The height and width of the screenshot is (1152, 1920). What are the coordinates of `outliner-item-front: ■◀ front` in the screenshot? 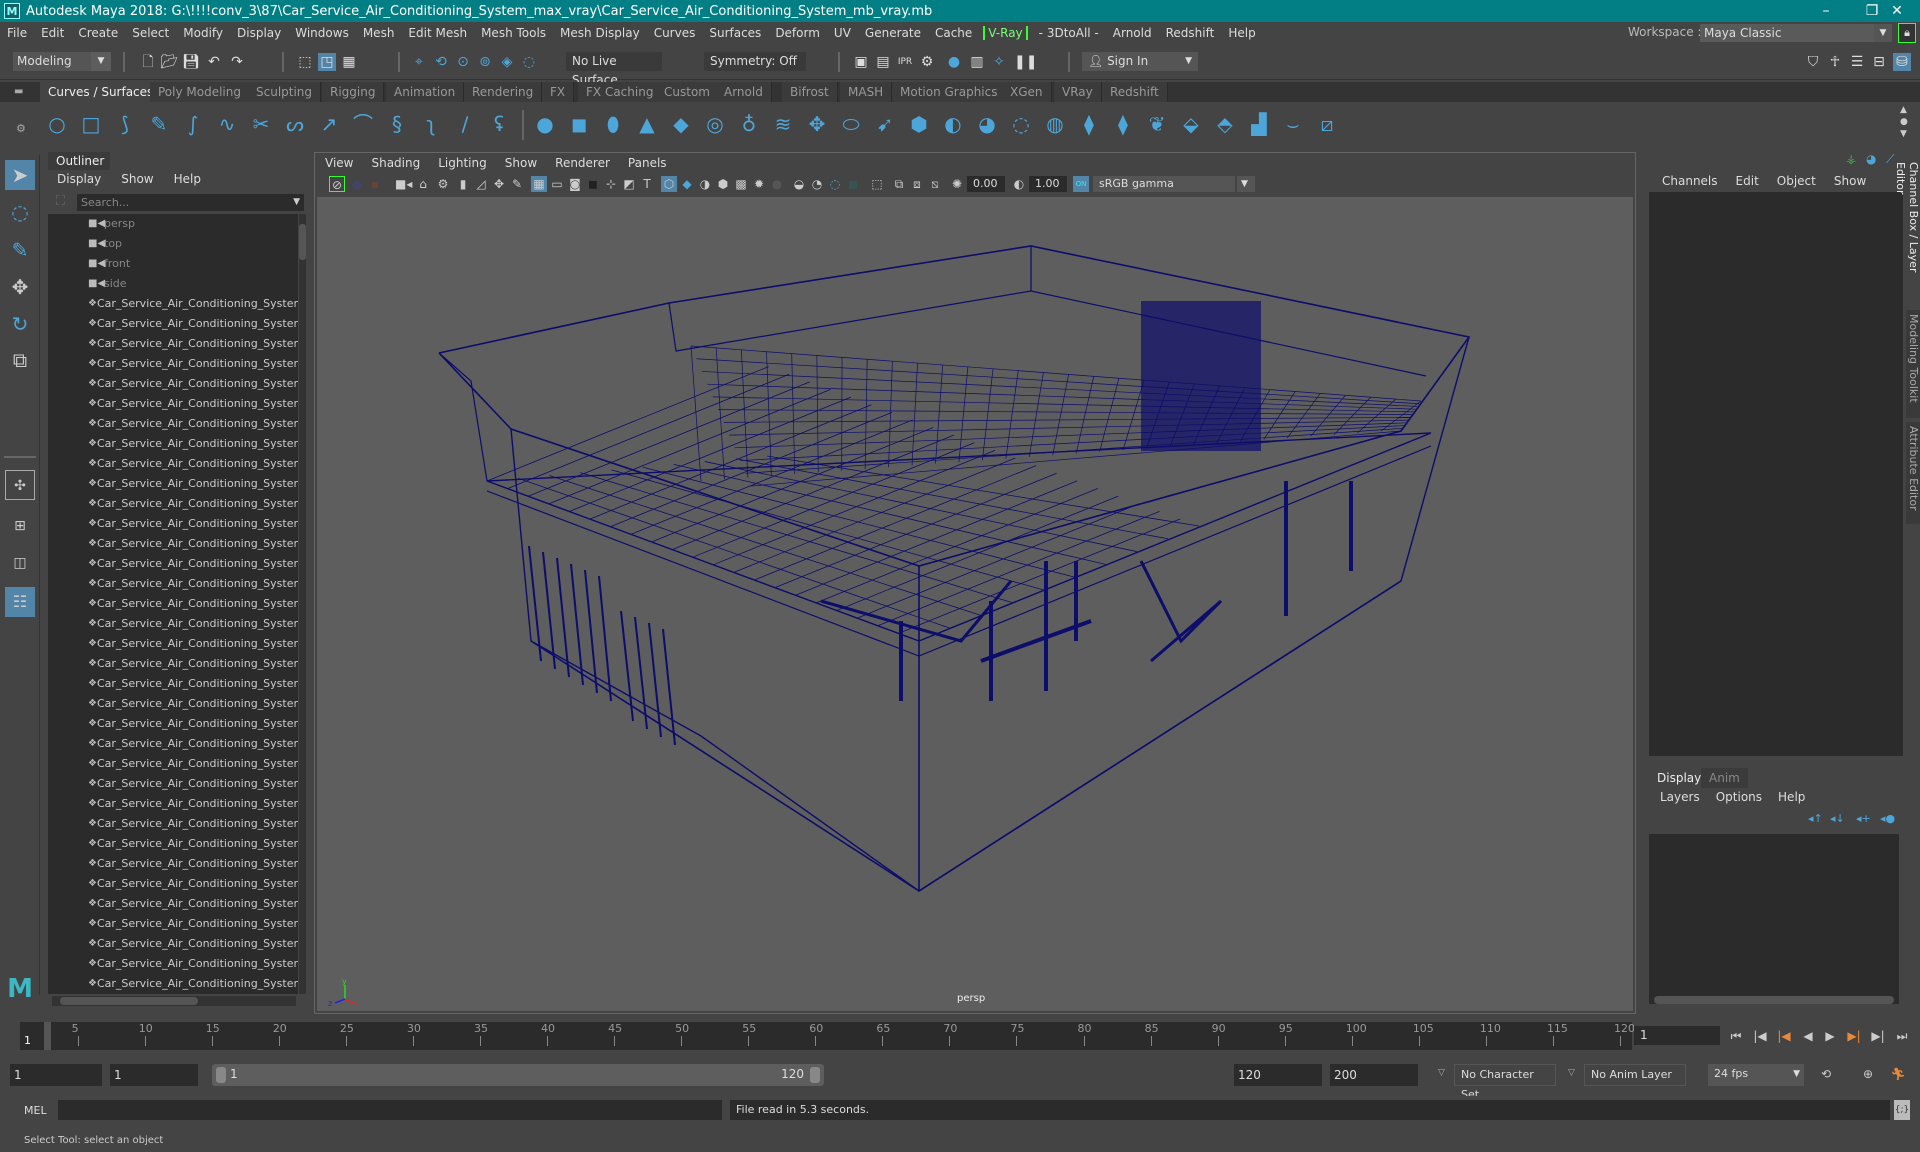 It's located at (173, 264).